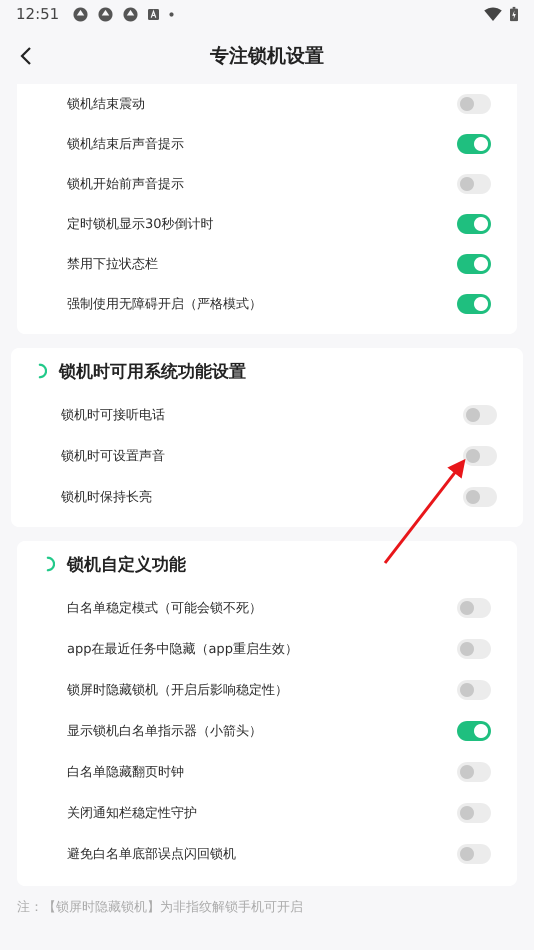 The width and height of the screenshot is (534, 950). I want to click on setting-label: app在最近任务中隐藏（app重启生效）, so click(182, 649).